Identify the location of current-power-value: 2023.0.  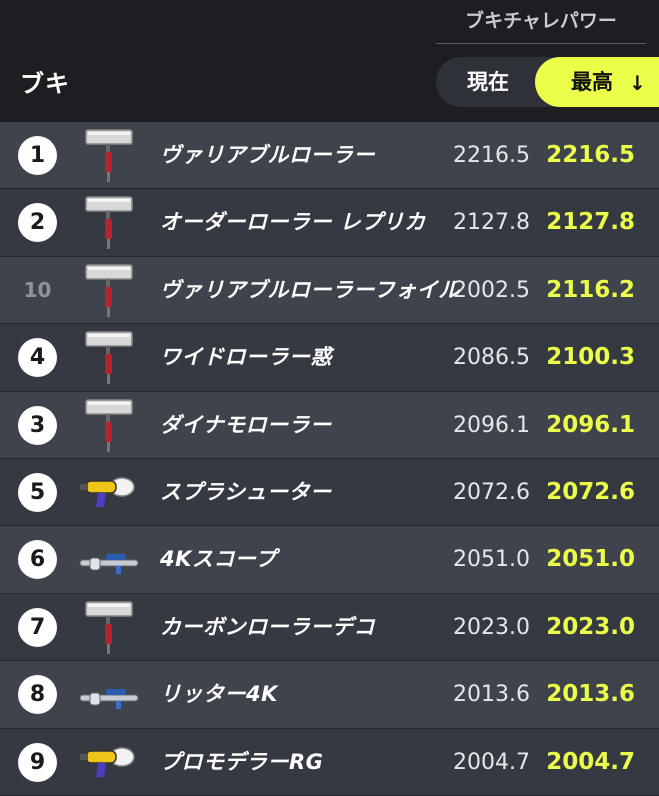
(491, 627).